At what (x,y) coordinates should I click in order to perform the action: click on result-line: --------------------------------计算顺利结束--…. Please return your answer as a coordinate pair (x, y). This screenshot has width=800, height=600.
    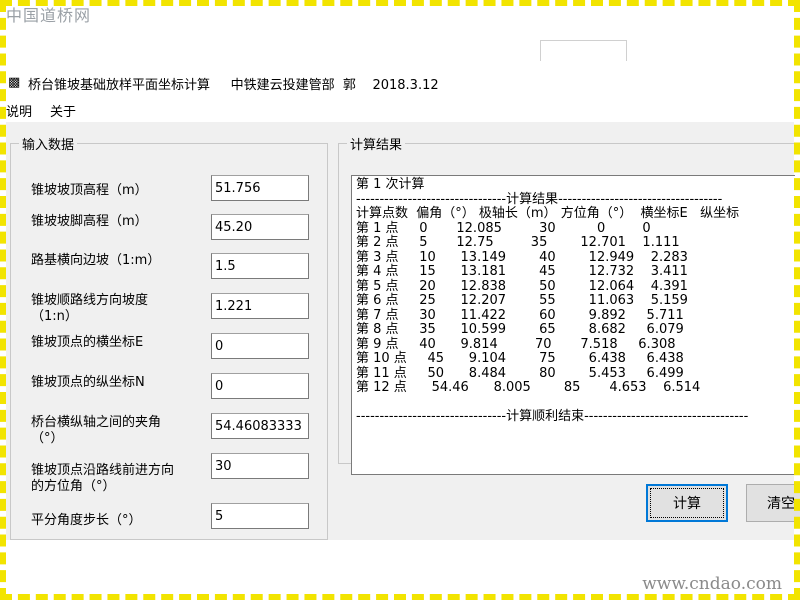
    Looking at the image, I should click on (552, 416).